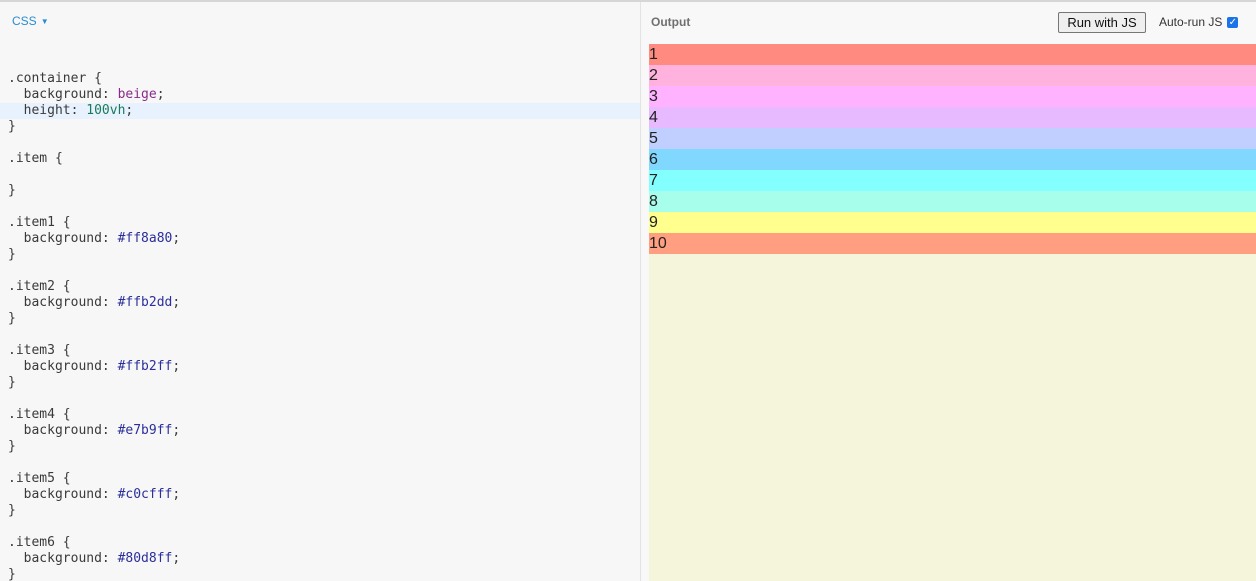 This screenshot has width=1256, height=581. What do you see at coordinates (952, 243) in the screenshot?
I see `output-item-10: 10` at bounding box center [952, 243].